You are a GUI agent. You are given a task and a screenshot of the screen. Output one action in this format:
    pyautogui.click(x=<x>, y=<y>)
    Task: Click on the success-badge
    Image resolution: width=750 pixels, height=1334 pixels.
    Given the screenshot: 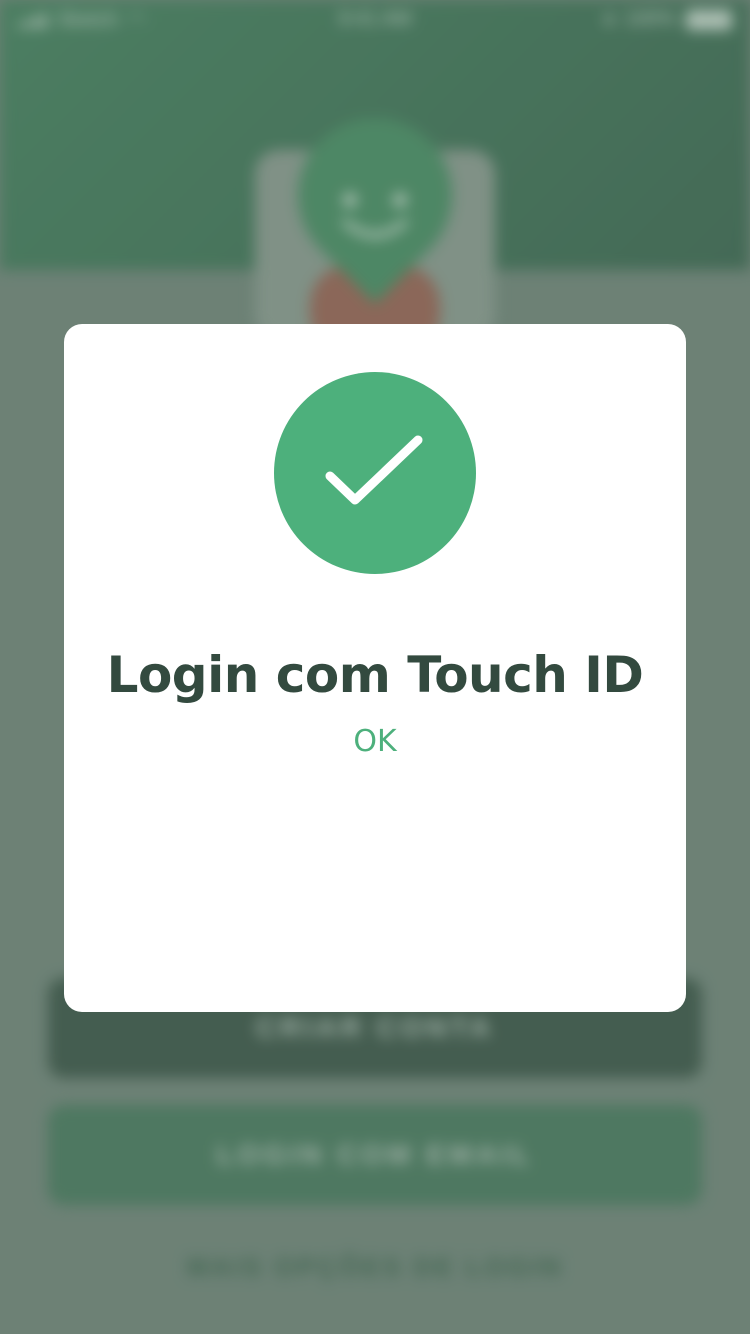 What is the action you would take?
    pyautogui.click(x=375, y=473)
    